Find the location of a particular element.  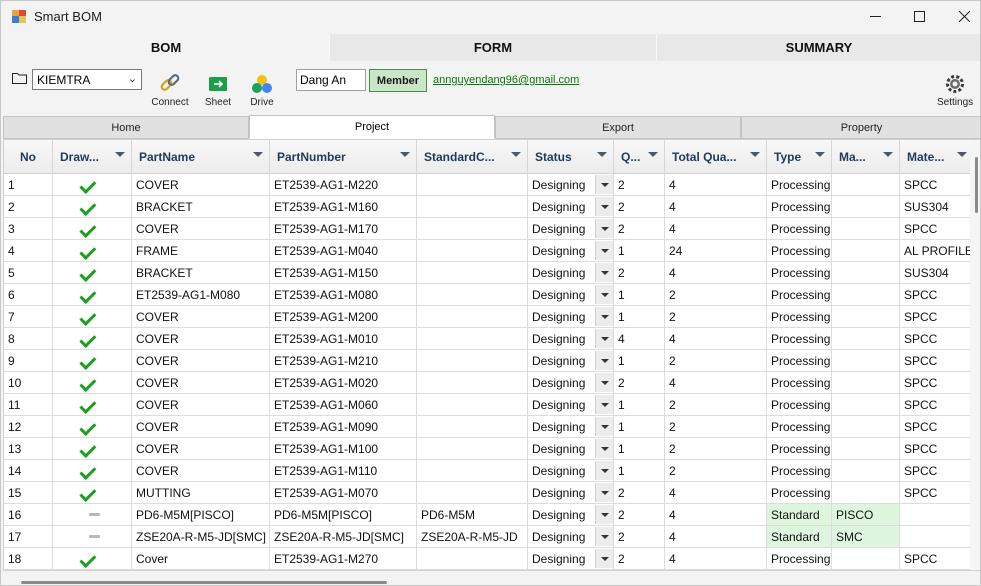

part-number-cell: ET2539-AG1-M070 is located at coordinates (343, 493).